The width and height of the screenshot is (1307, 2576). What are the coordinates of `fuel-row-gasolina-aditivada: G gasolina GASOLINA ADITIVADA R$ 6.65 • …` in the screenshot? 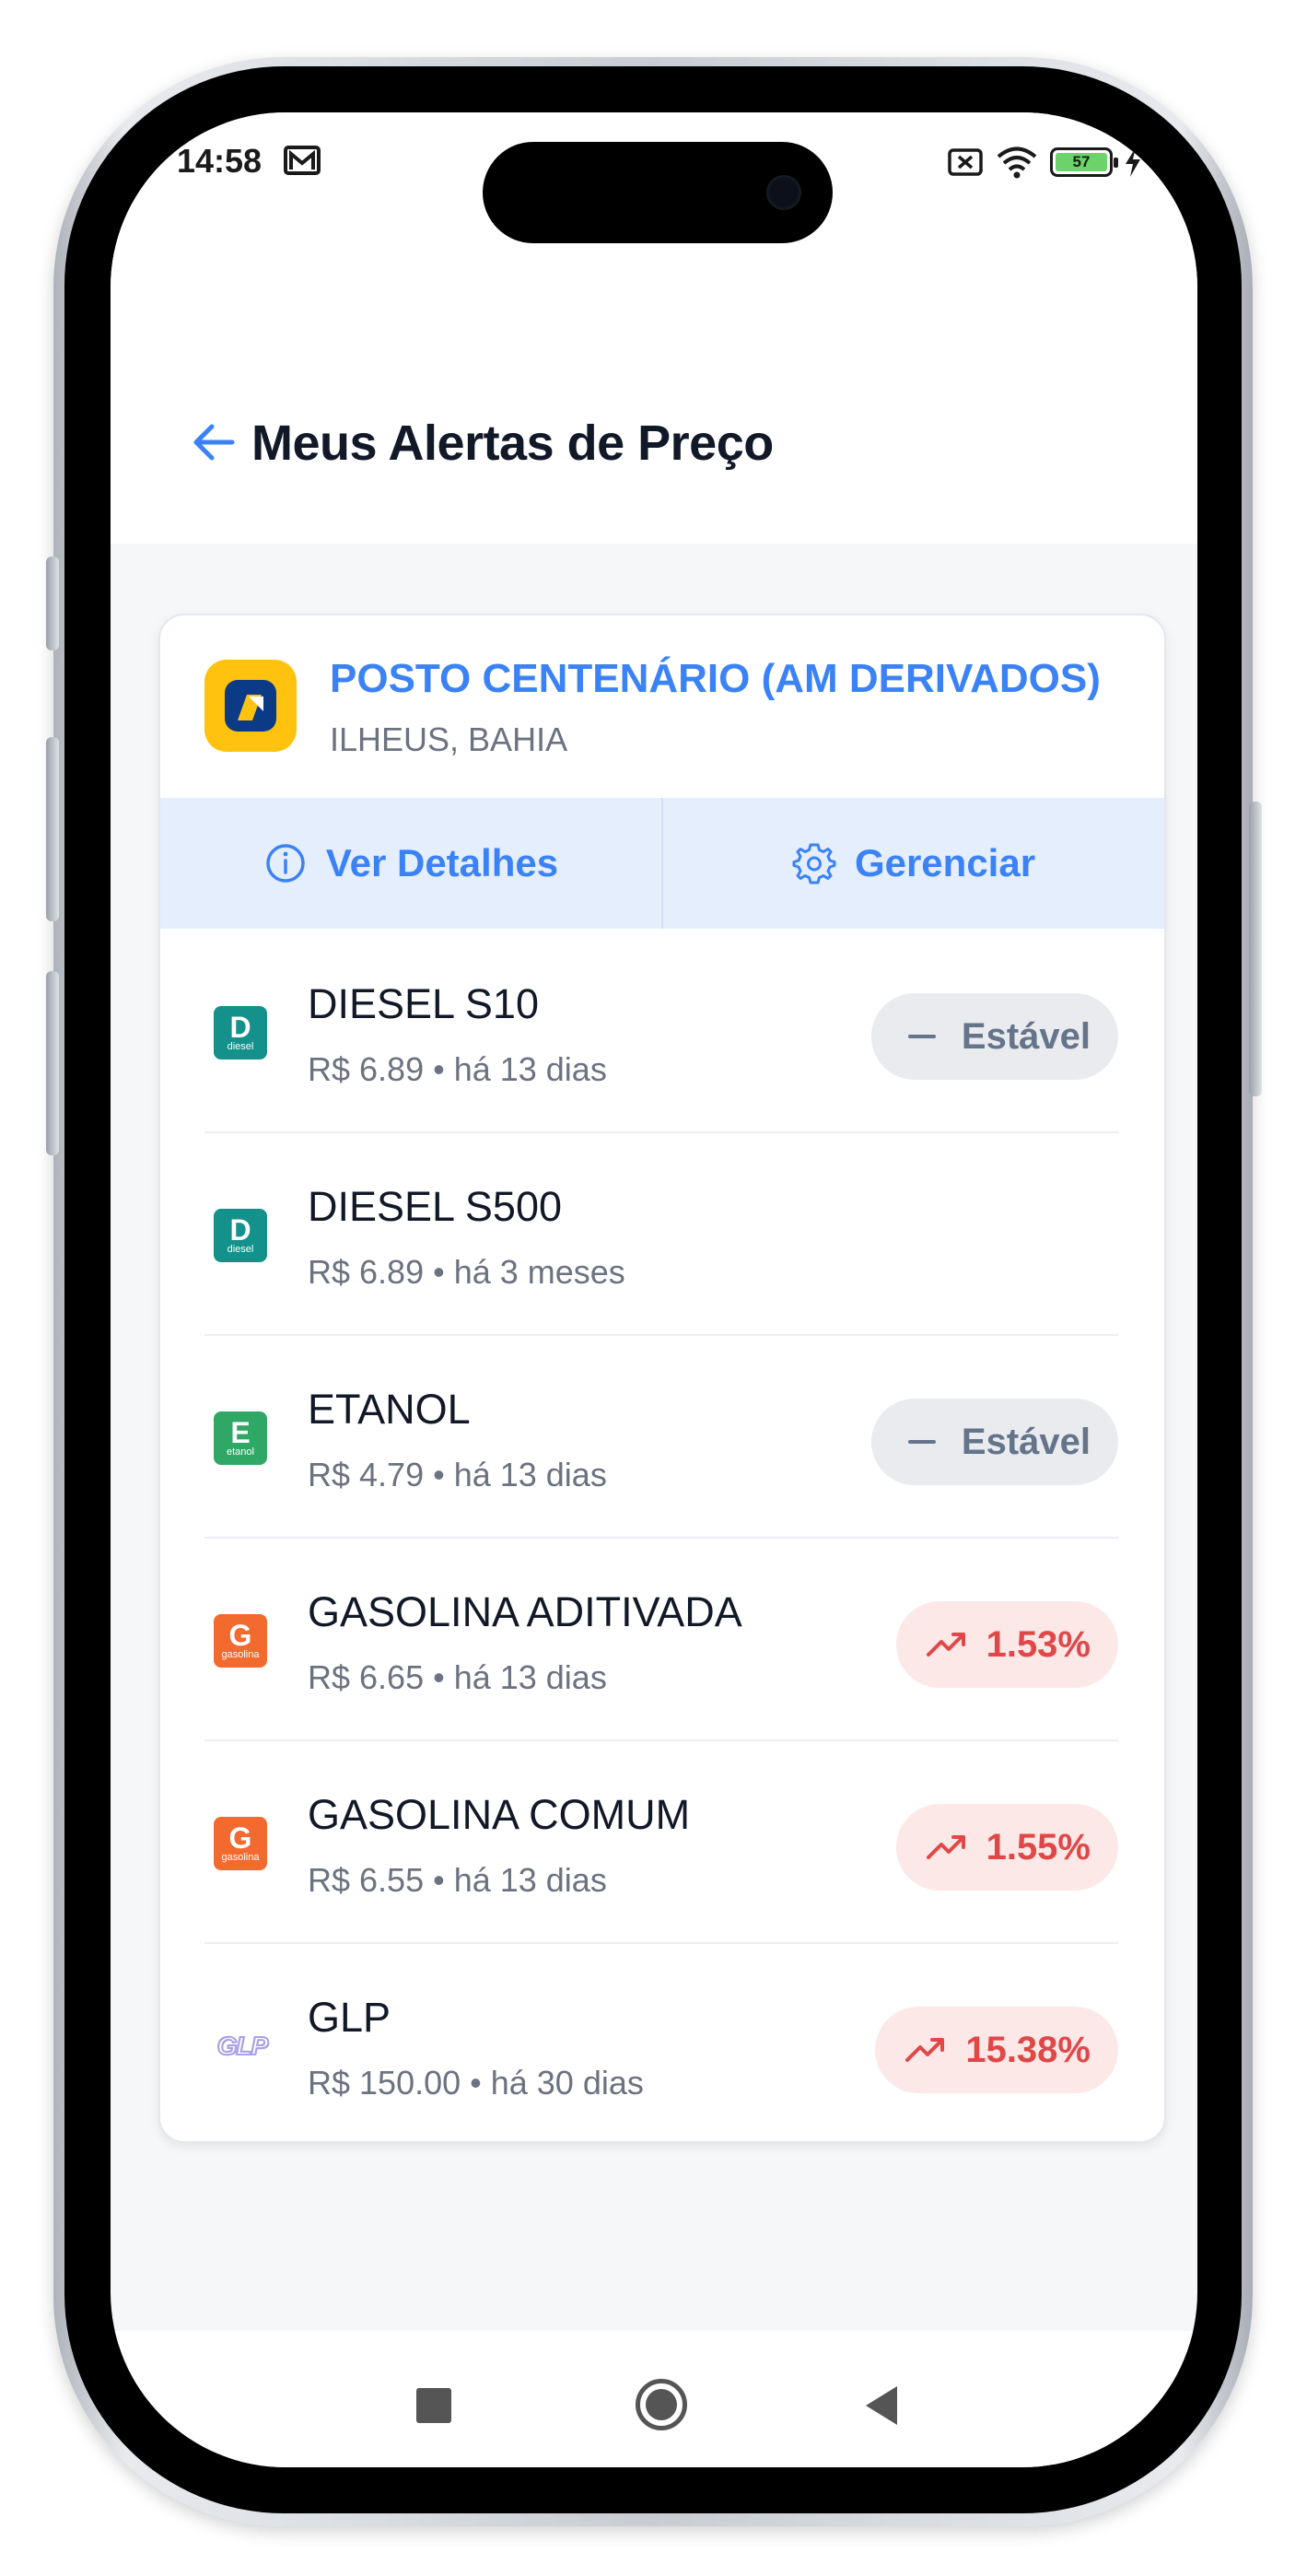 It's located at (662, 1638).